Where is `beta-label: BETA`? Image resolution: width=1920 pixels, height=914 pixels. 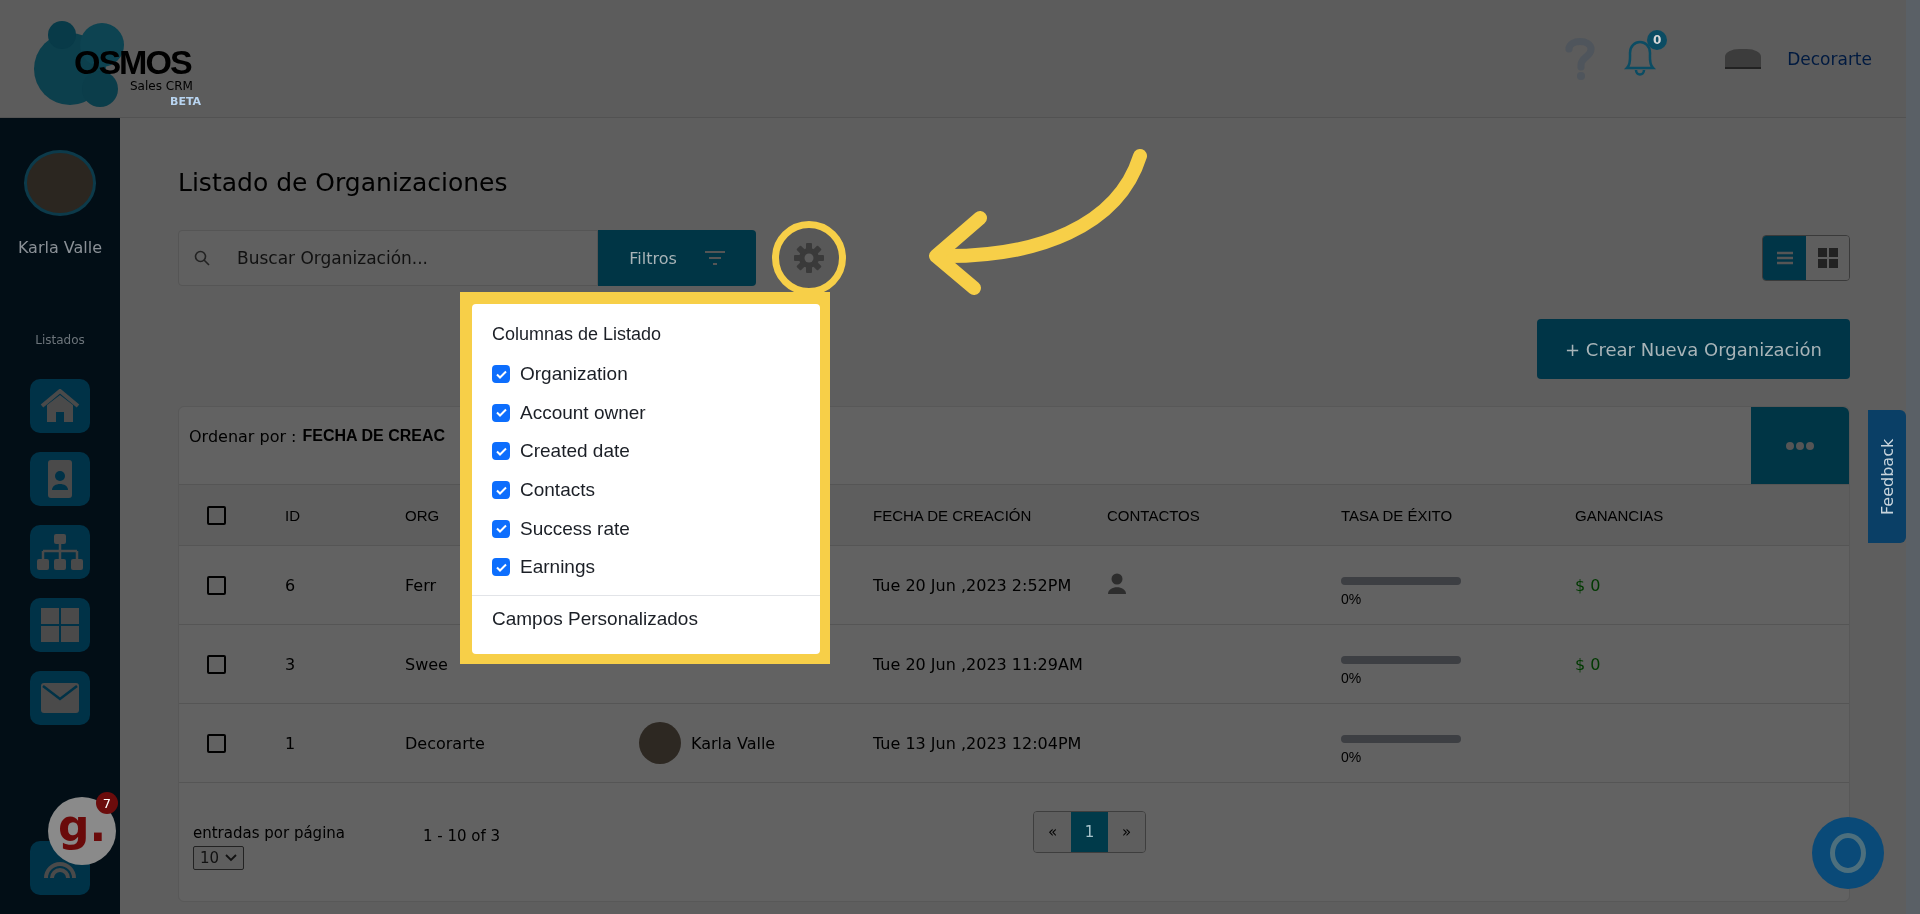
beta-label: BETA is located at coordinates (186, 101).